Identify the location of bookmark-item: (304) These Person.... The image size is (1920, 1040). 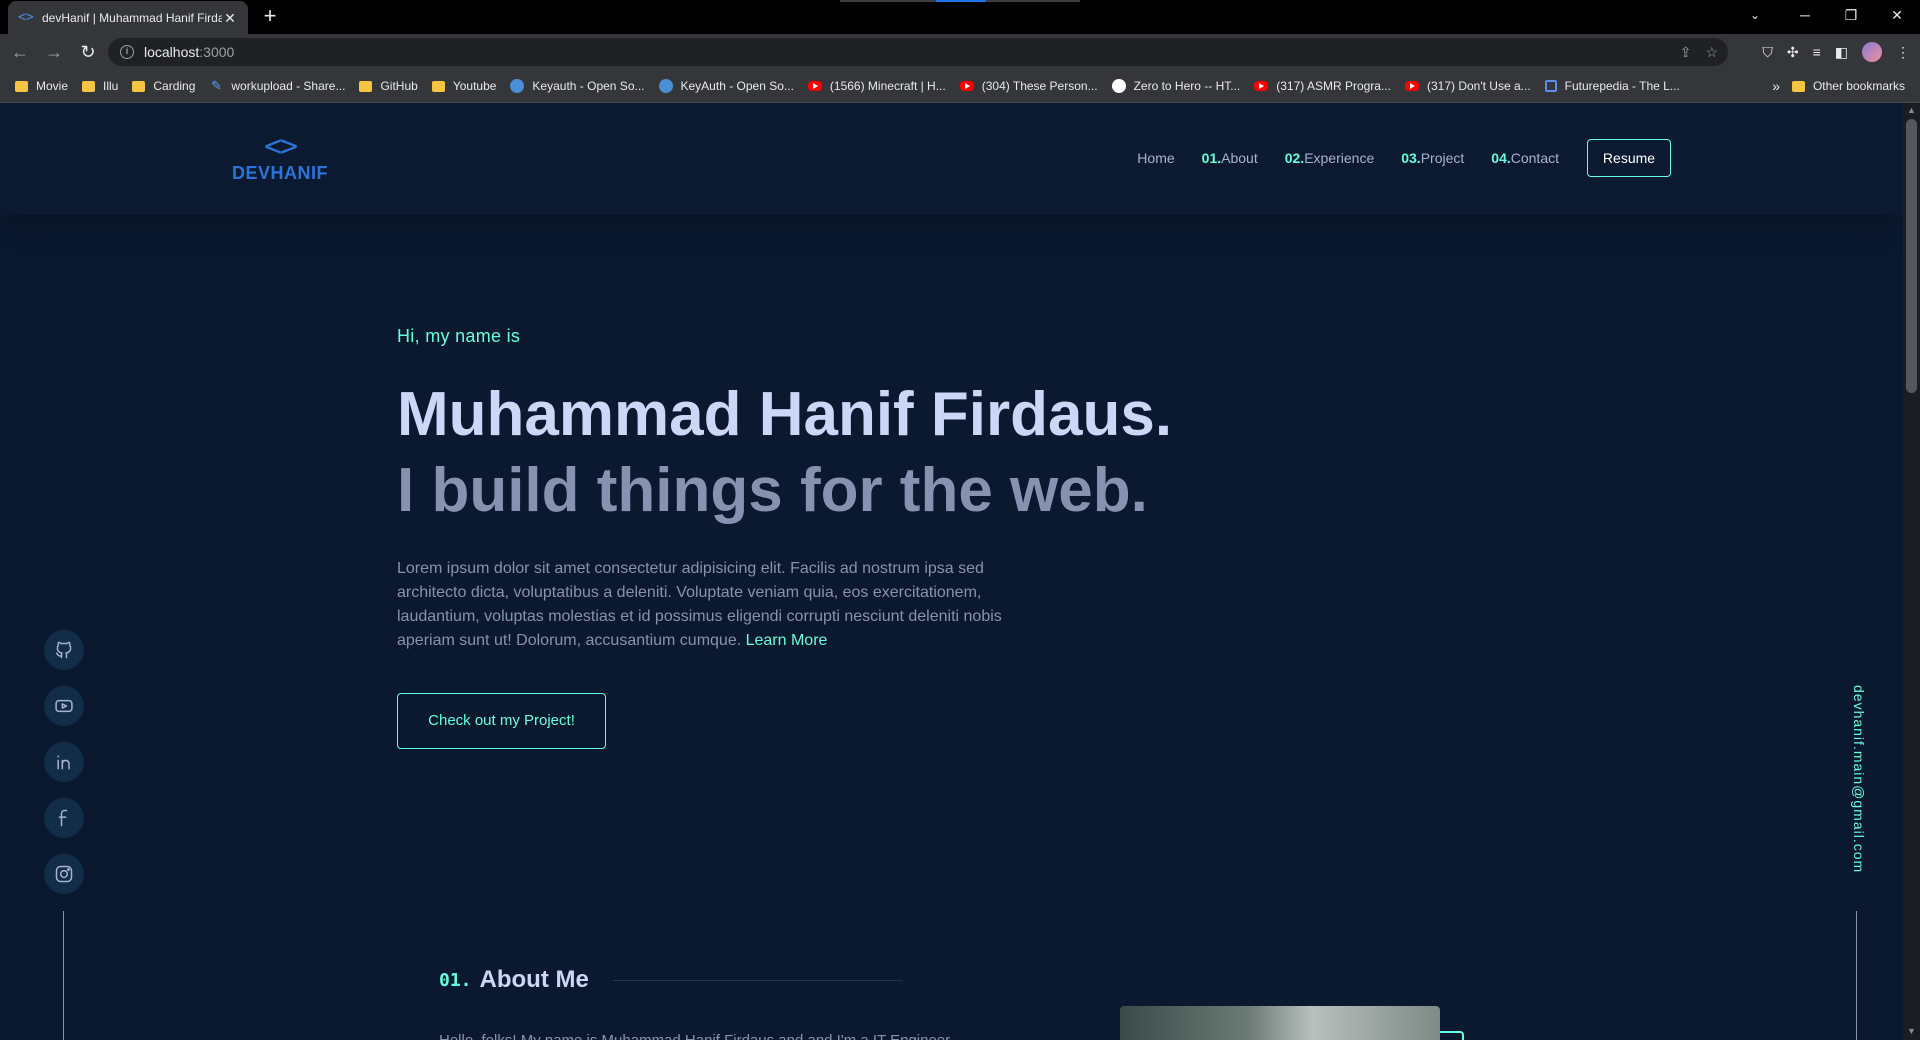
(1029, 86).